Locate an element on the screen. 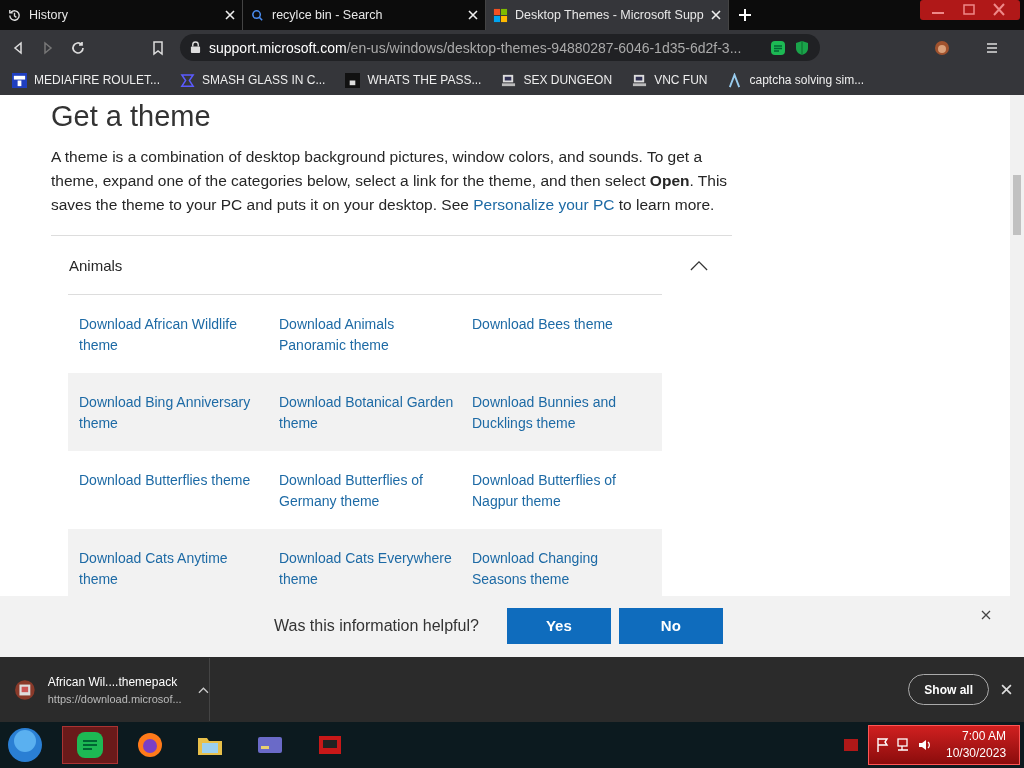  new-tab-icon is located at coordinates (745, 15).